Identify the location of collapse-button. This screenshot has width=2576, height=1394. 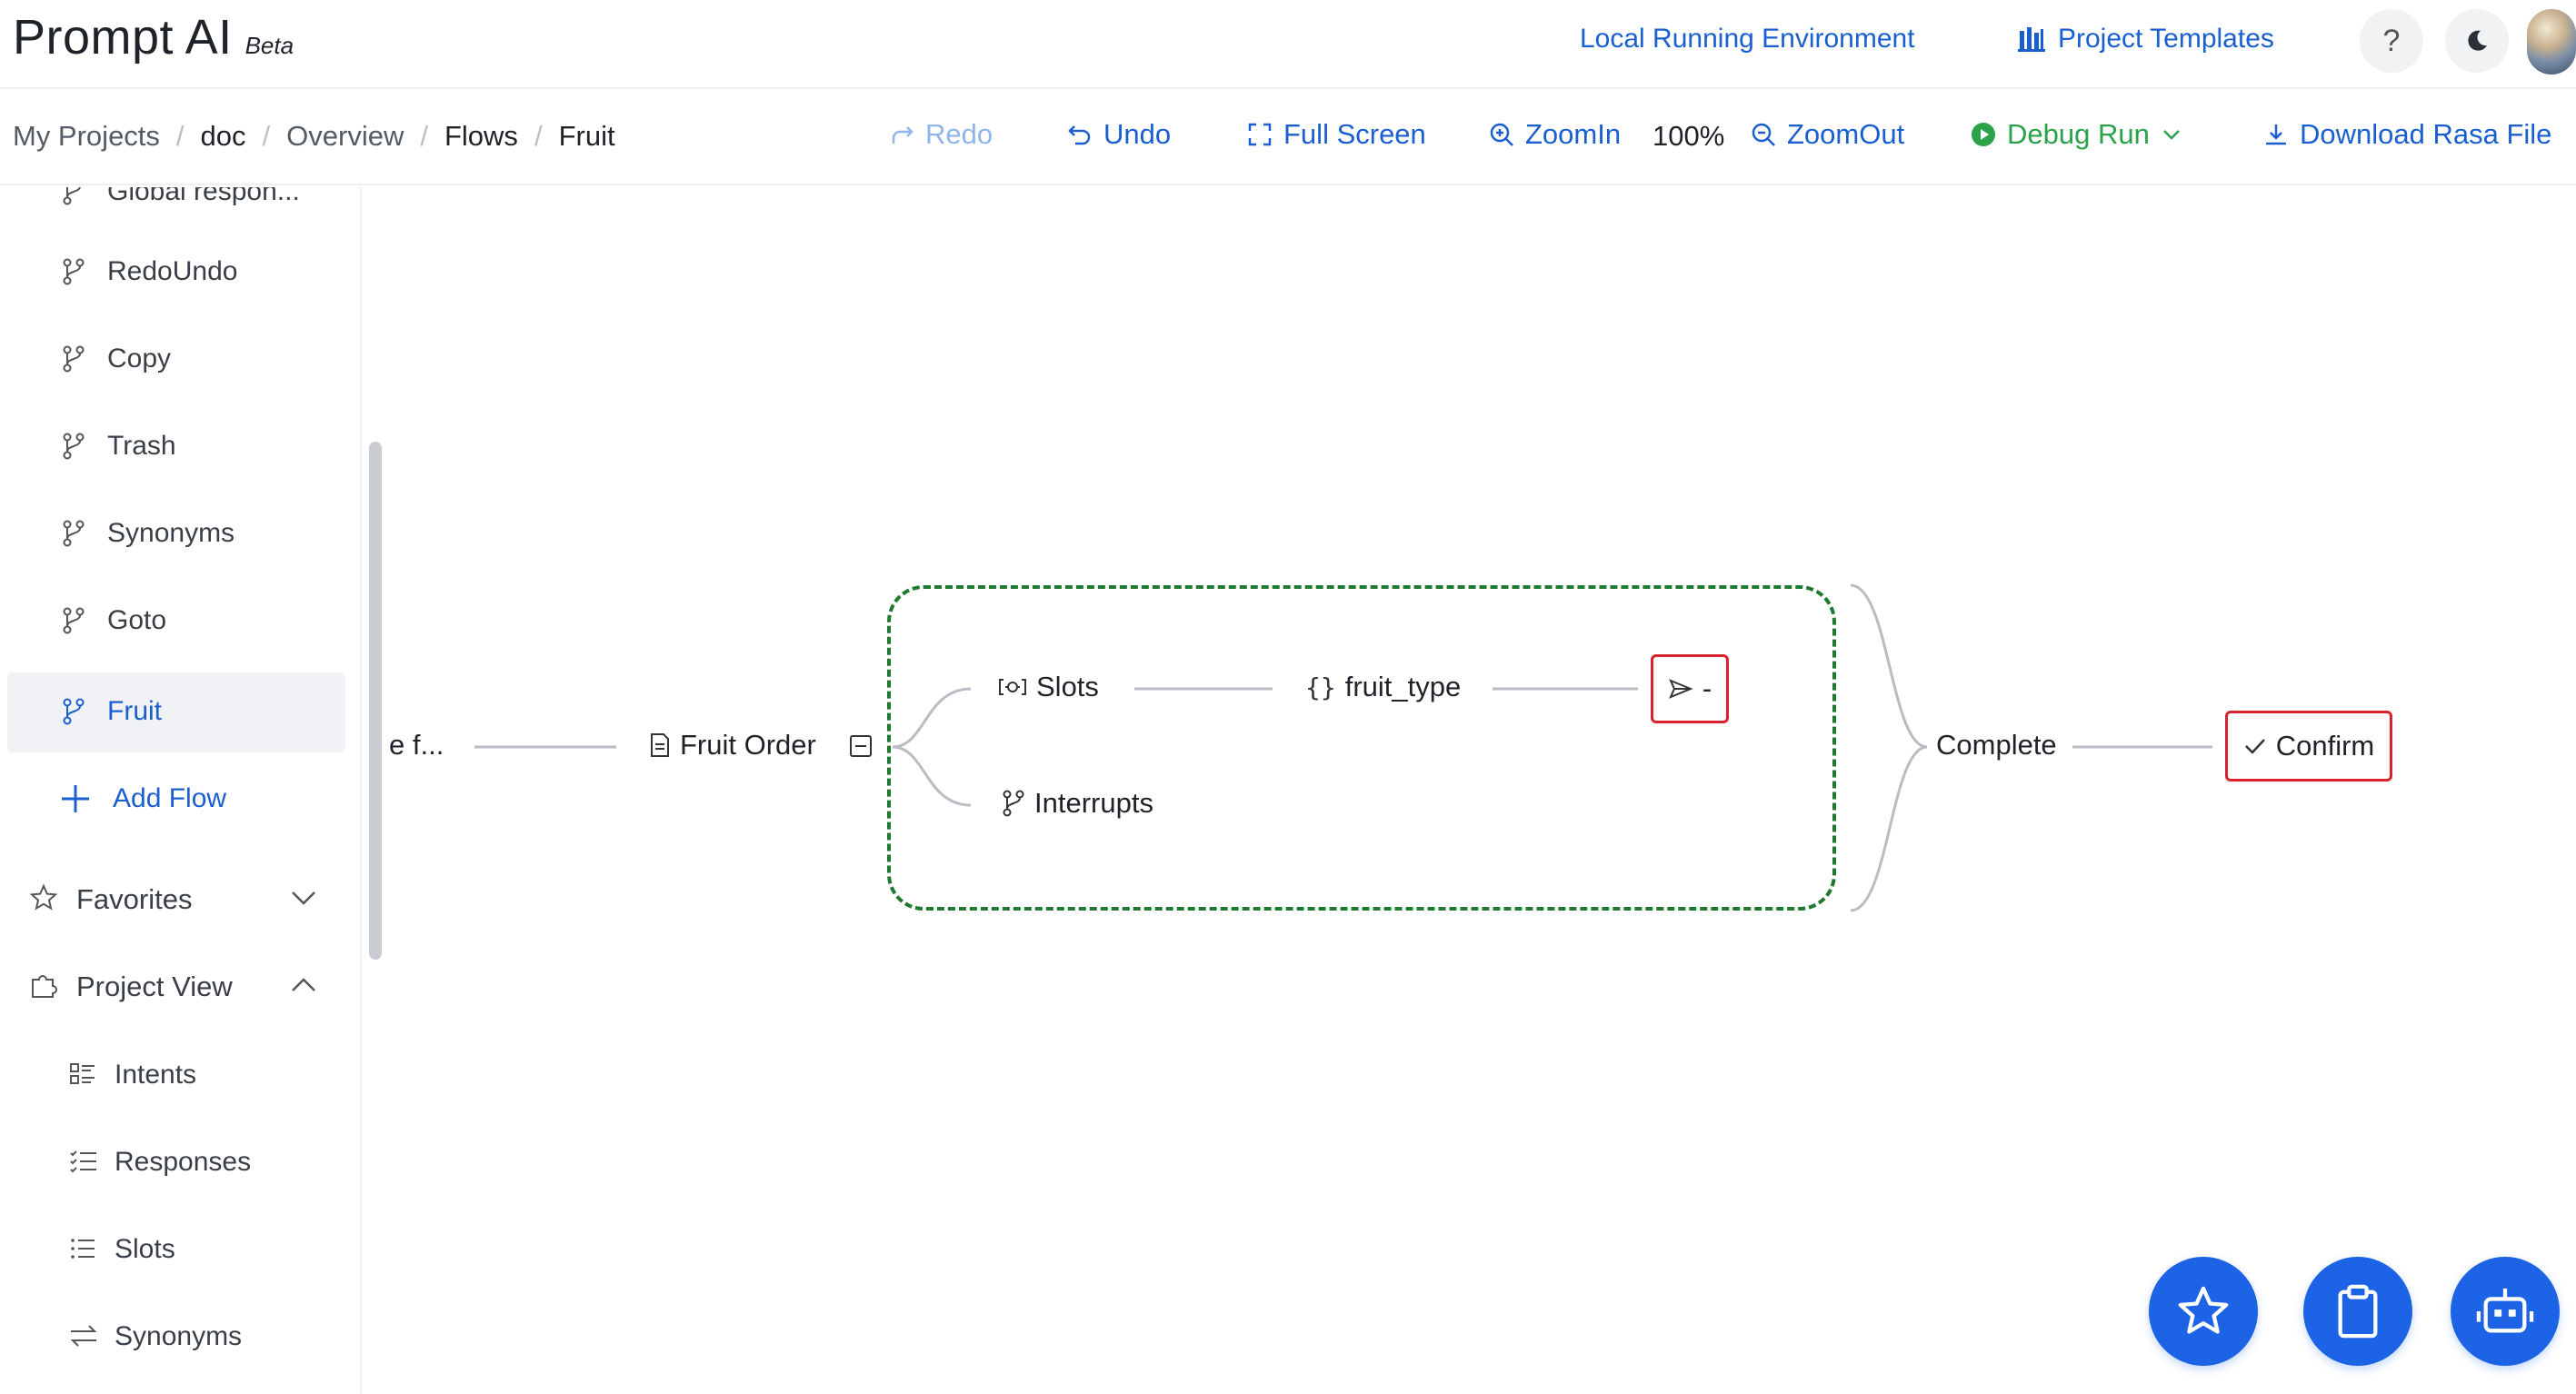
(861, 746).